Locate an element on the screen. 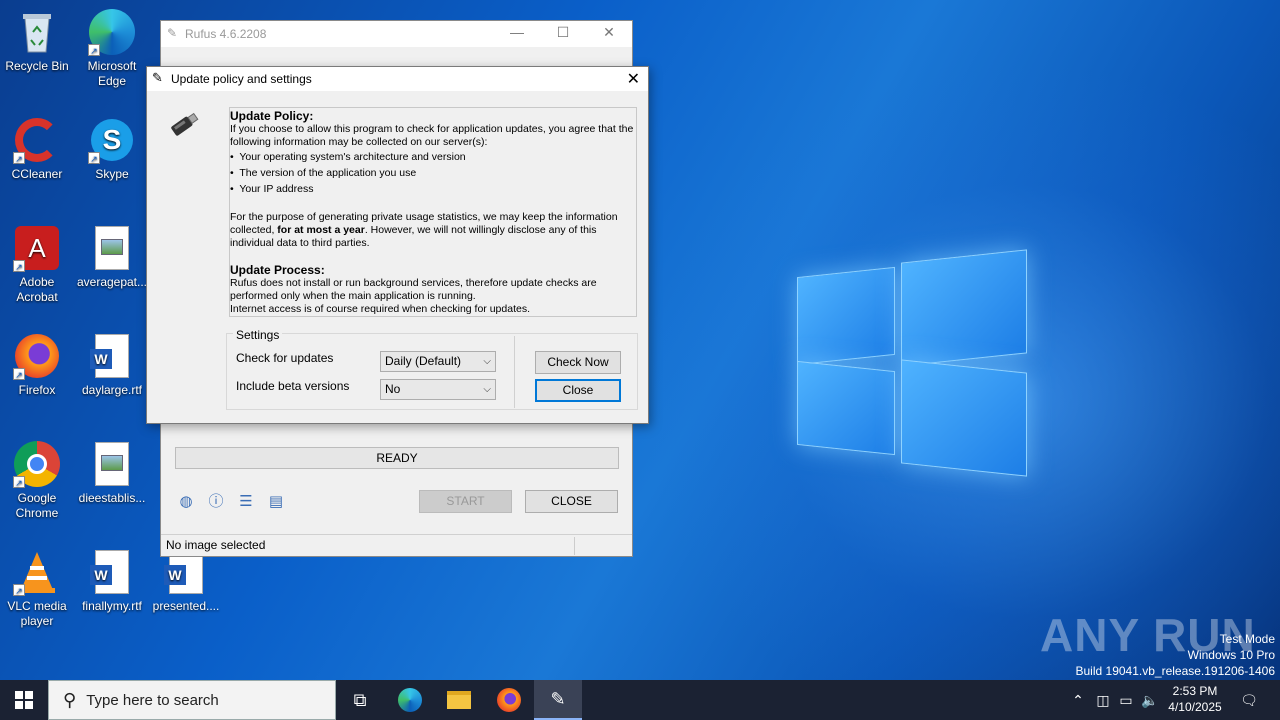 Image resolution: width=1280 pixels, height=720 pixels. start-button is located at coordinates (24, 700).